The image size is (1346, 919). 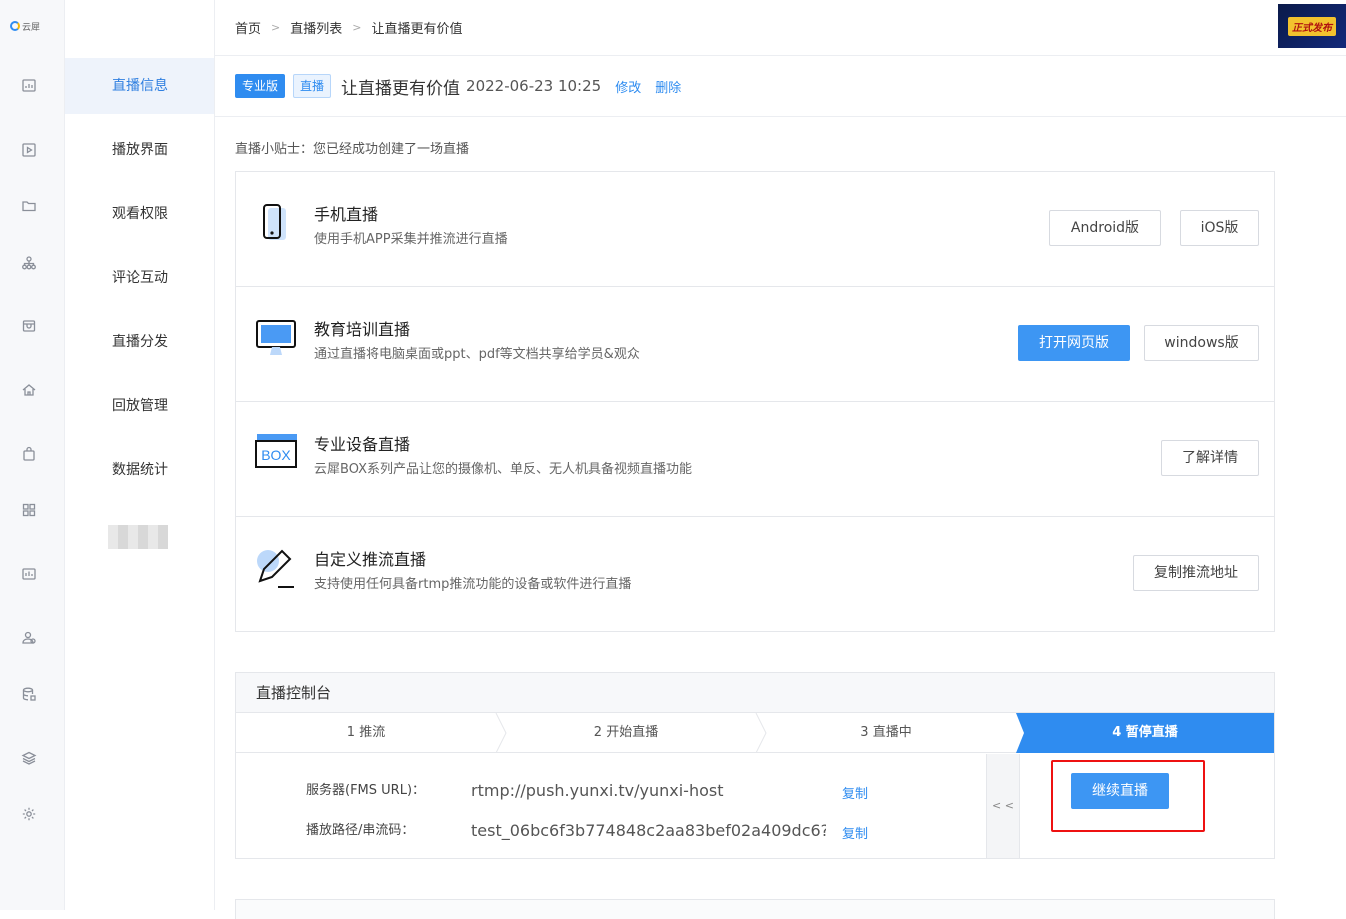 What do you see at coordinates (29, 150) in the screenshot?
I see `play-icon` at bounding box center [29, 150].